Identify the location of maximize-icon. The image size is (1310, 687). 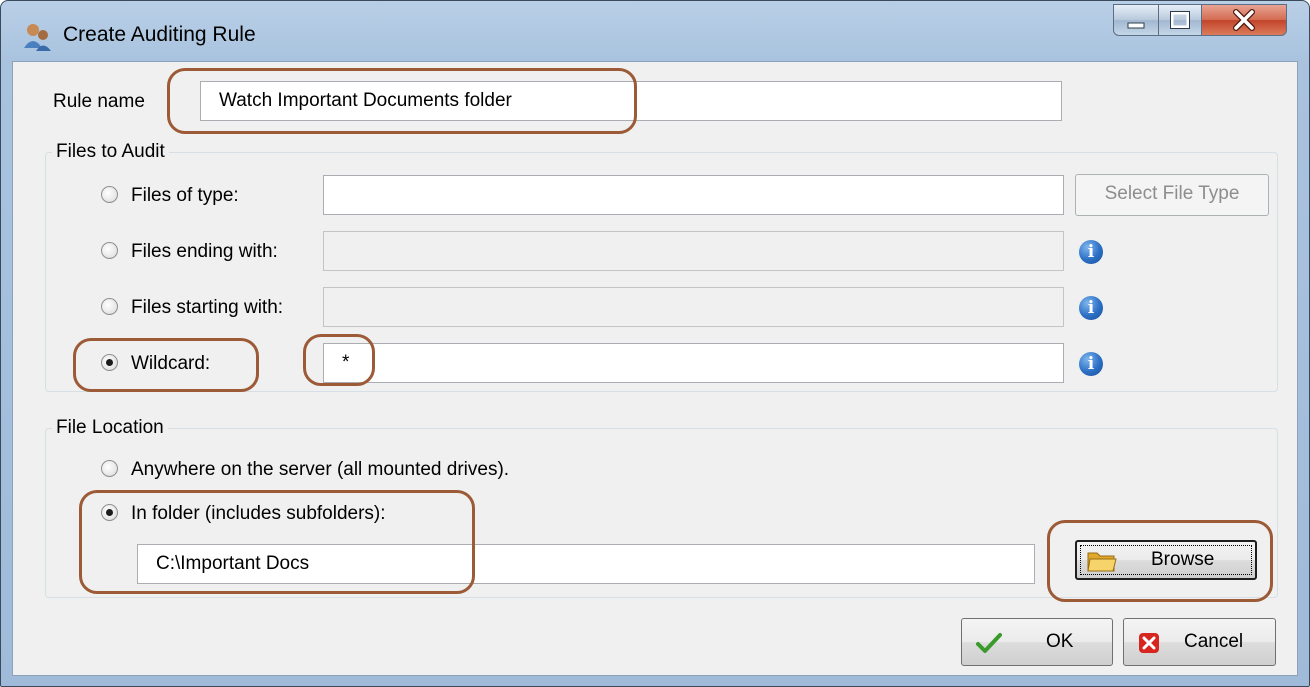
(1180, 20).